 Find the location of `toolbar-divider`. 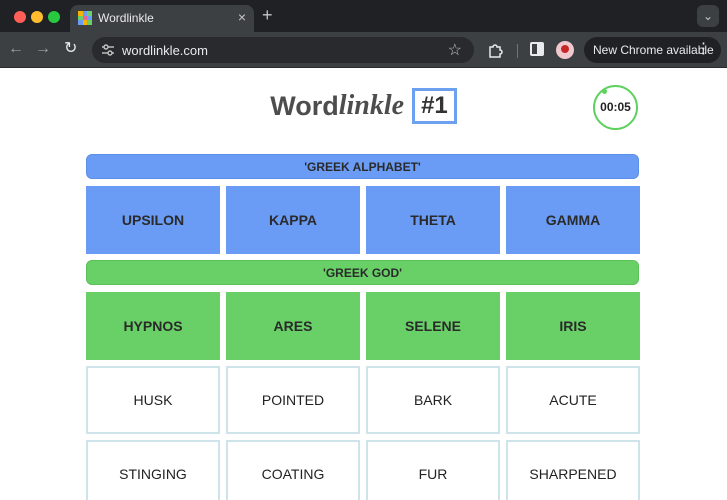

toolbar-divider is located at coordinates (517, 51).